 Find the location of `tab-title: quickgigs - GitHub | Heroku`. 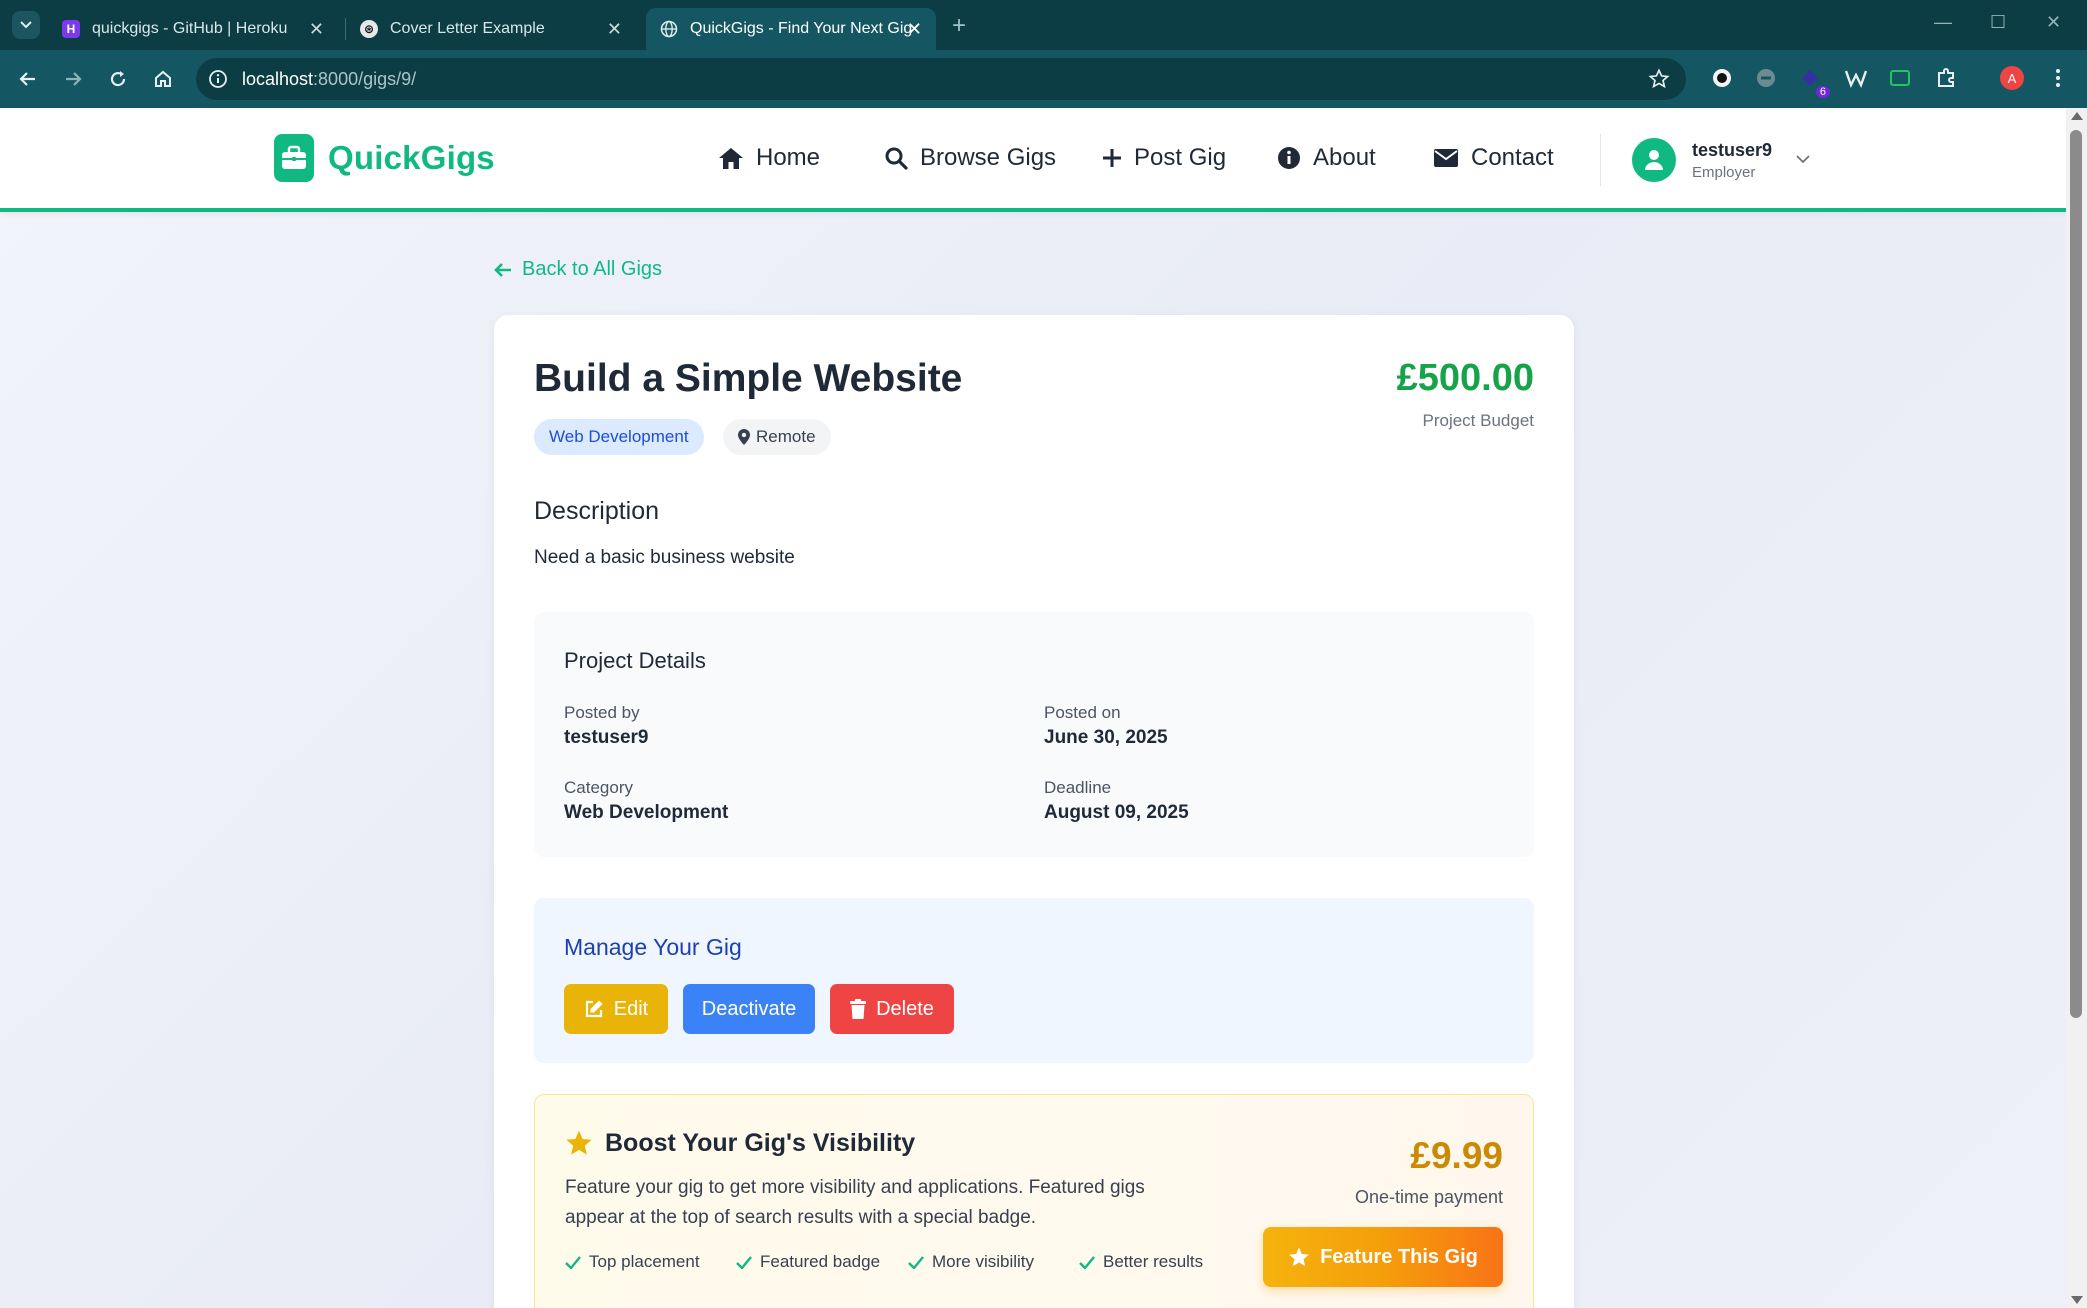

tab-title: quickgigs - GitHub | Heroku is located at coordinates (190, 28).